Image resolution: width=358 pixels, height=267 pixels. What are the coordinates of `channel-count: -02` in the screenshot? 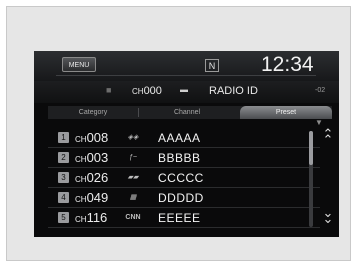 It's located at (320, 90).